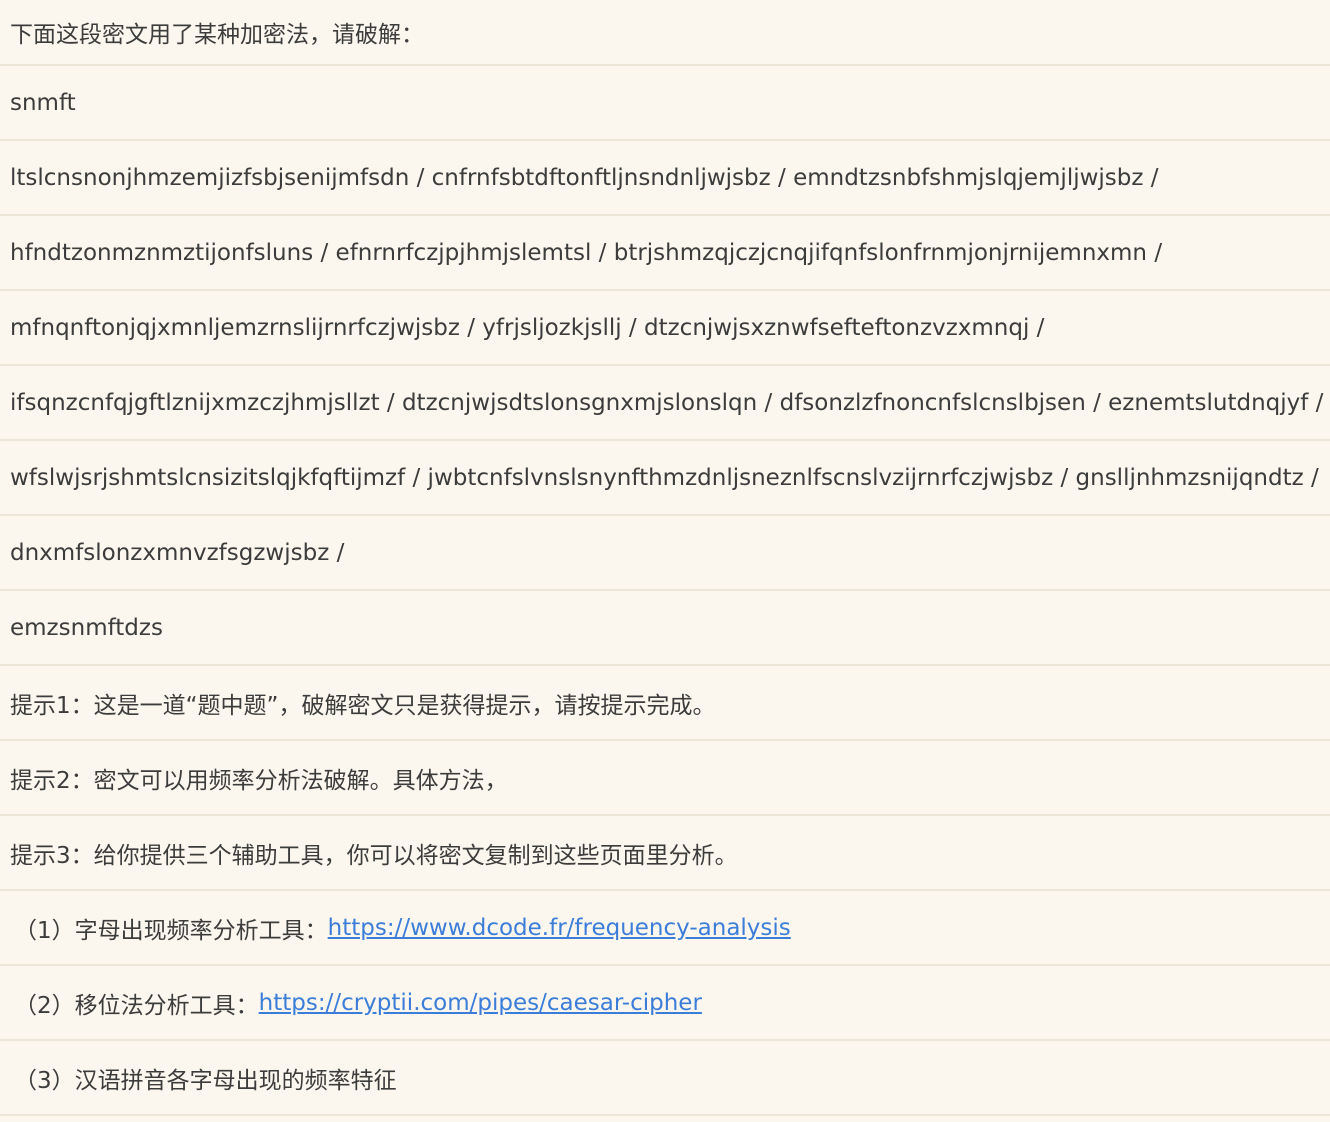 This screenshot has height=1122, width=1330. What do you see at coordinates (665, 1078) in the screenshot?
I see `tool-line: （3）汉语拼音各字母出现的频率特征` at bounding box center [665, 1078].